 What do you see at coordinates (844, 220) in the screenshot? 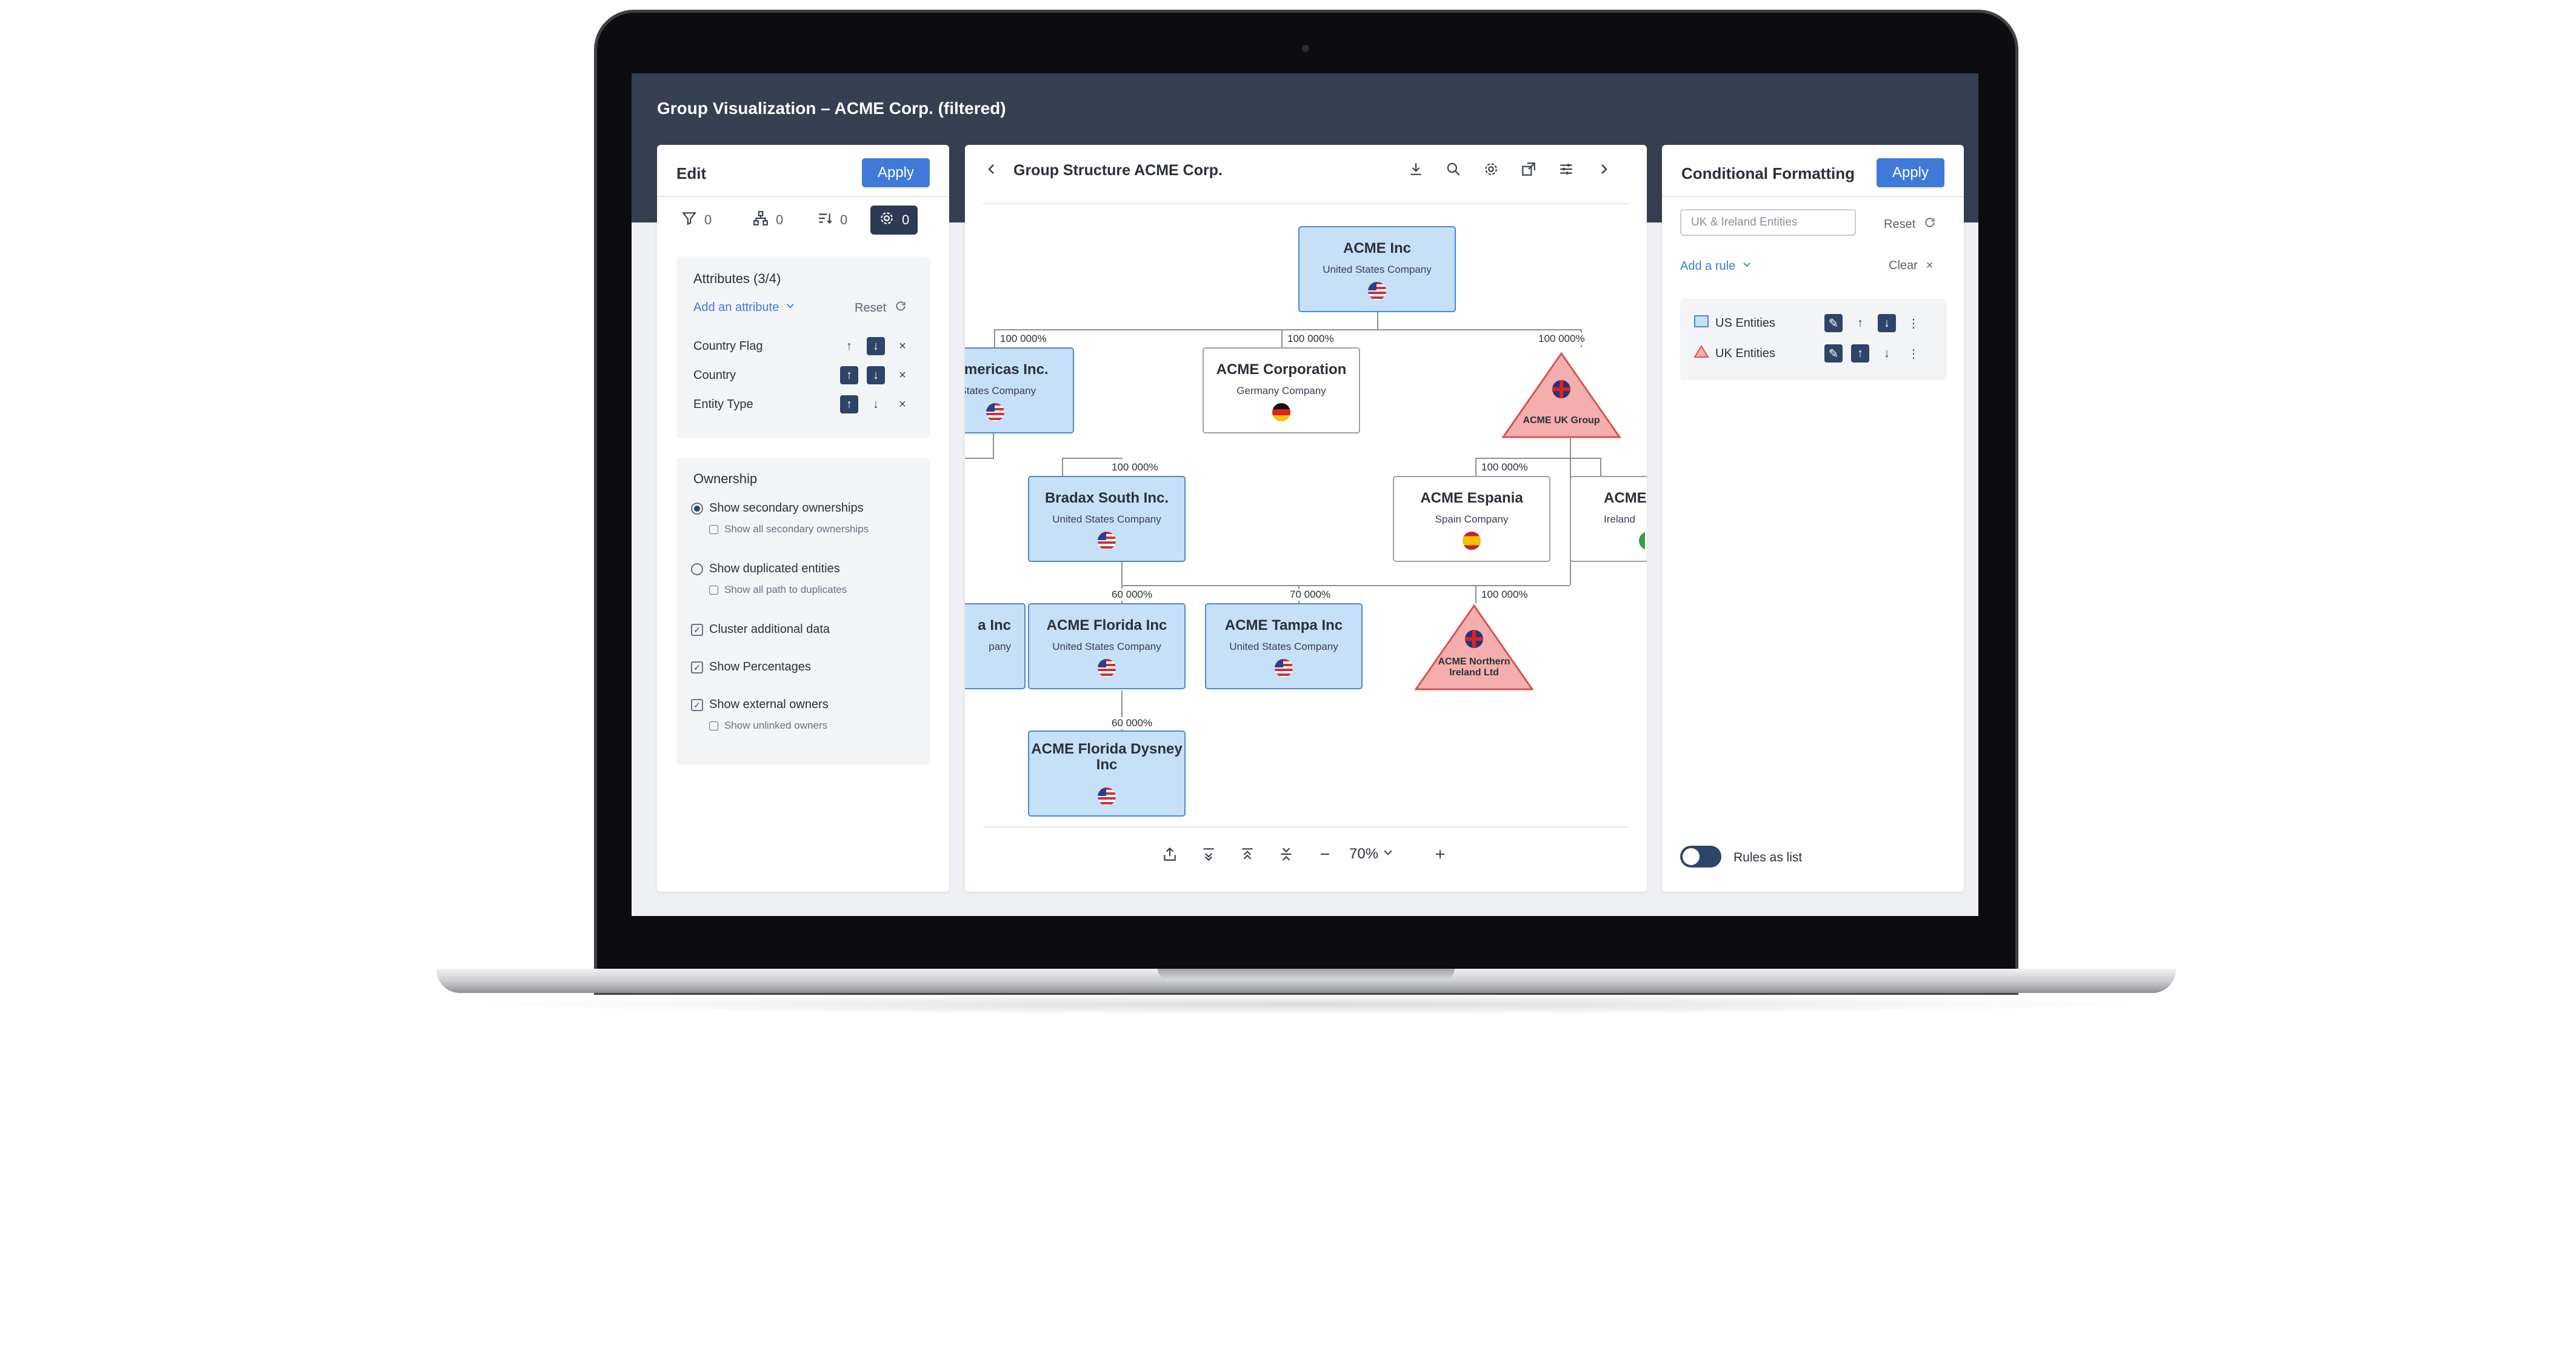
I see `sort-count: 0` at bounding box center [844, 220].